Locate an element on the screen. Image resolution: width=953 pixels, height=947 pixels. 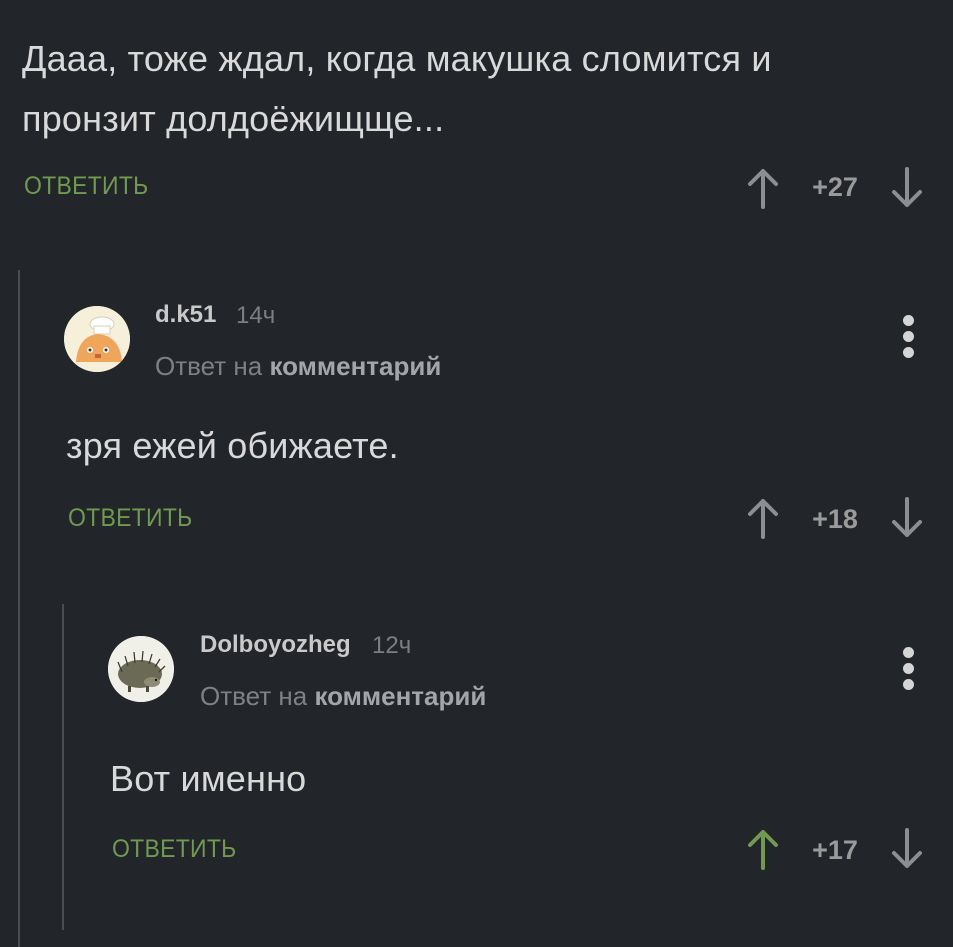
vote-score: +27 is located at coordinates (835, 187).